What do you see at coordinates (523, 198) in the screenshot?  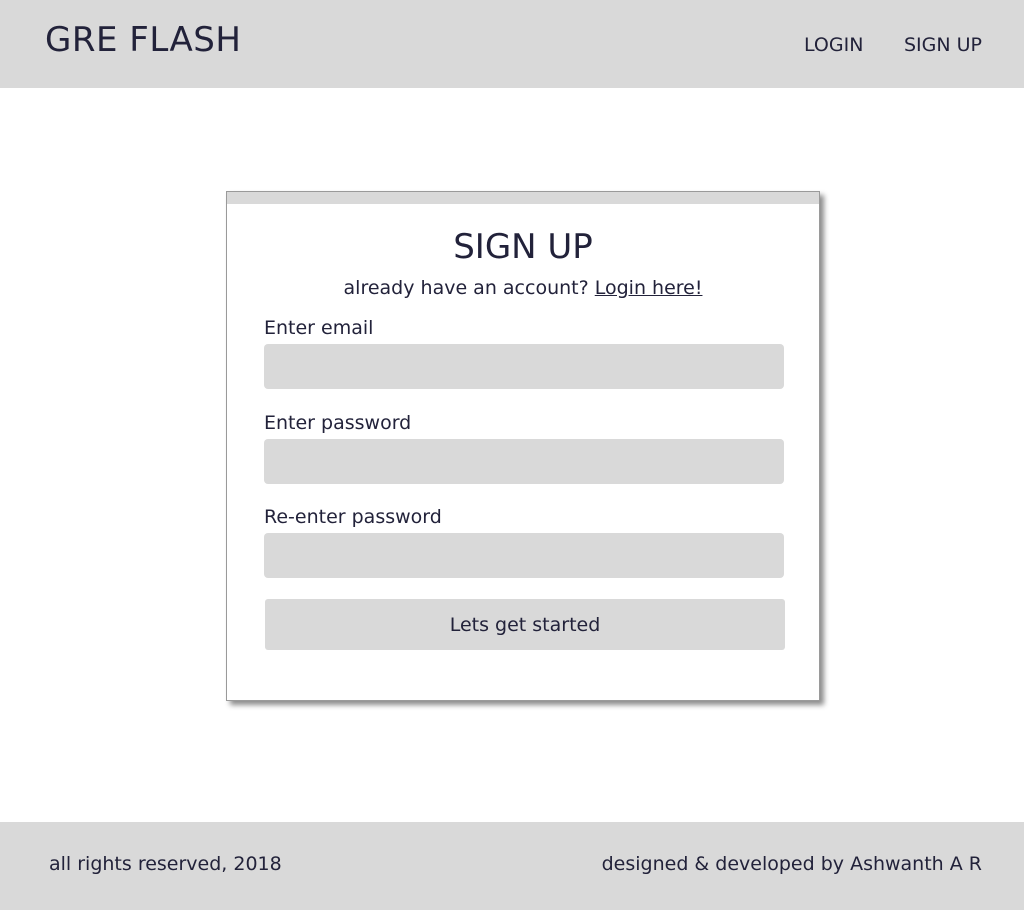 I see `card-top-bar` at bounding box center [523, 198].